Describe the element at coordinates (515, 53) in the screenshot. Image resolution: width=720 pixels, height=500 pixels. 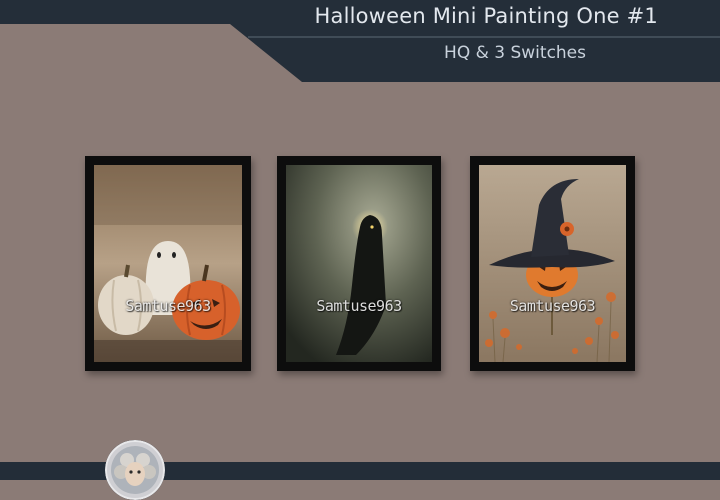
I see `page-subtitle: HQ & 3 Switches` at that location.